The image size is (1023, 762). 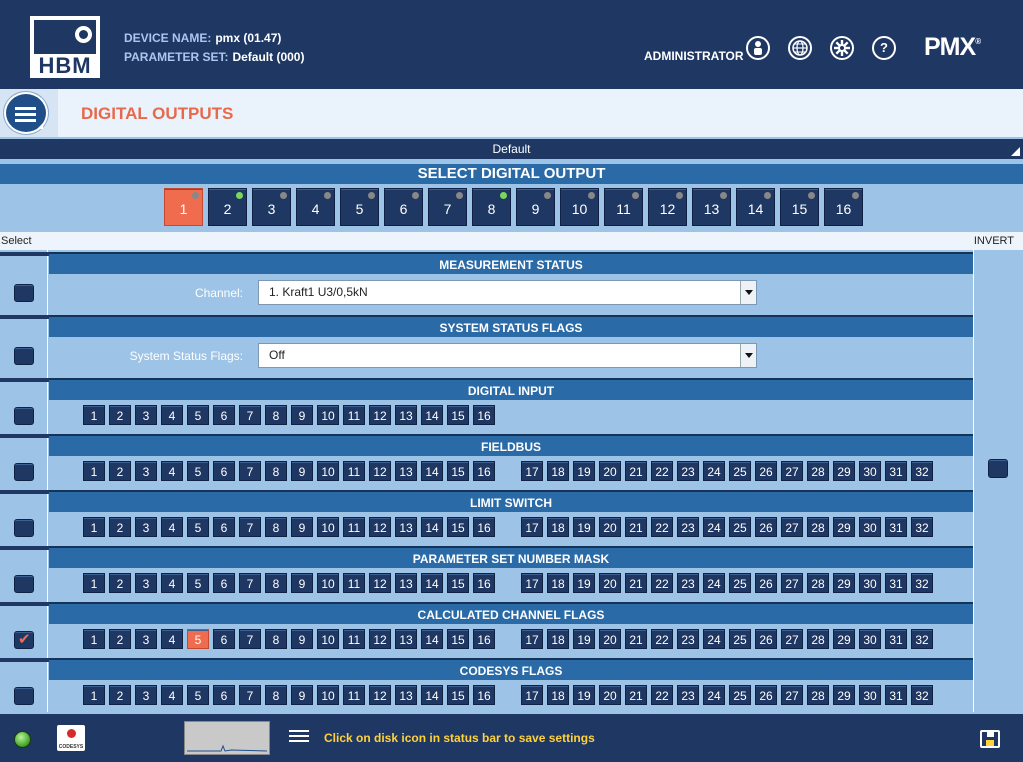 I want to click on parameter-set-number-mask-bit-button: 6, so click(x=224, y=583).